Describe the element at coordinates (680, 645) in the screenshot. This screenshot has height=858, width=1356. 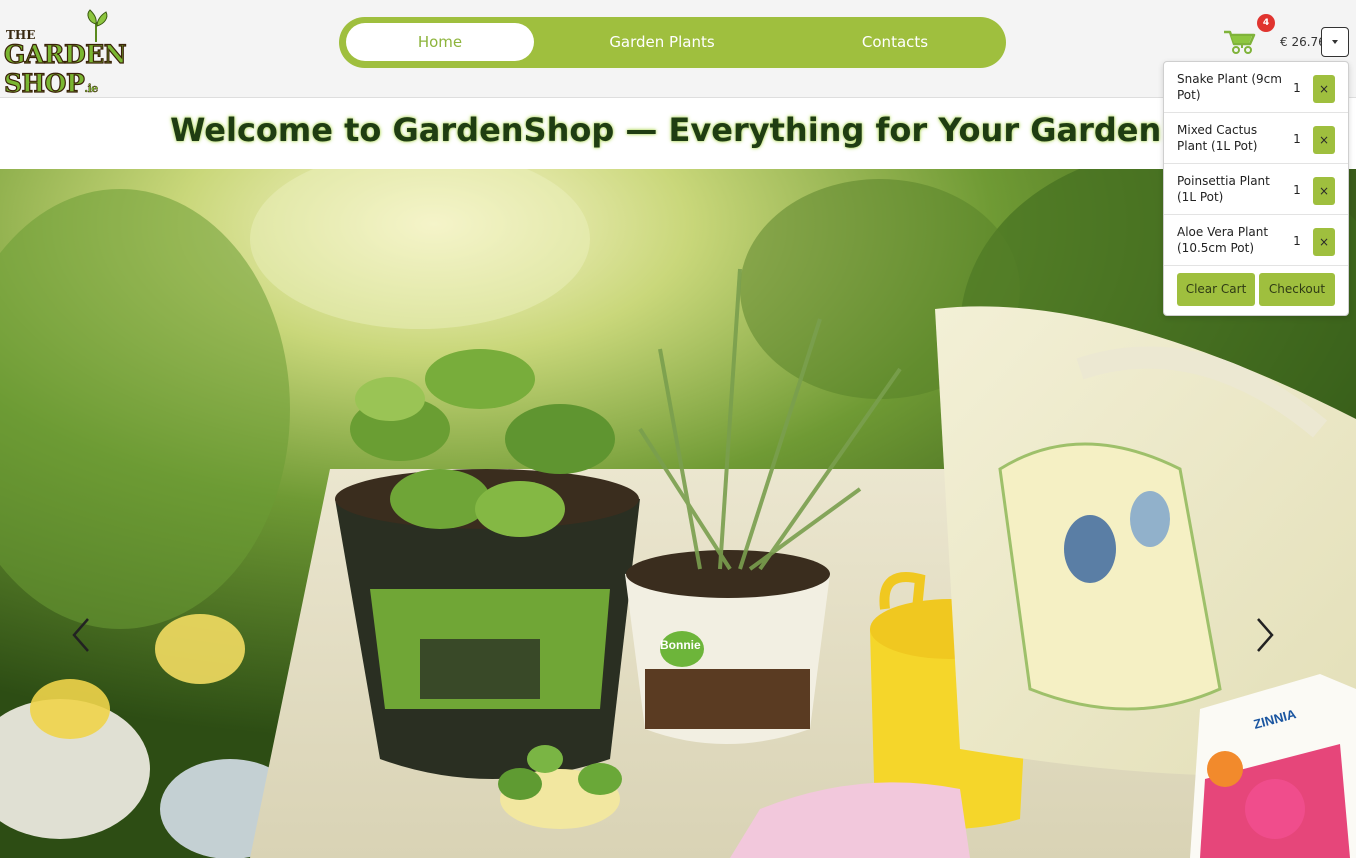
I see `pot-label: Bonnie` at that location.